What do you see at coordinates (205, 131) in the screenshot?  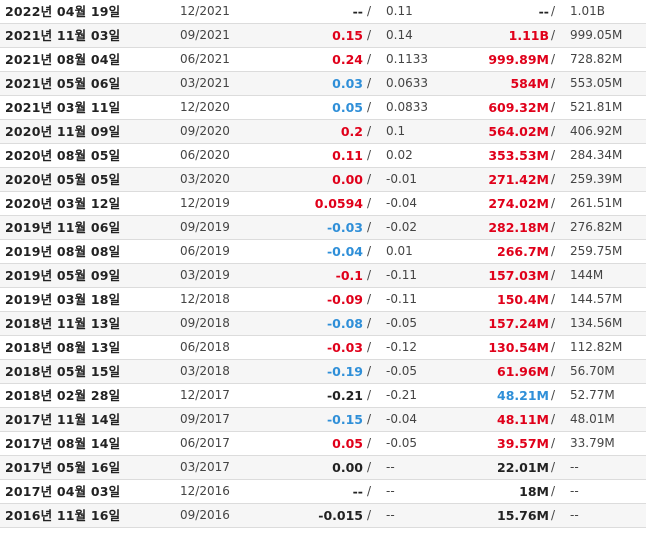 I see `fiscal-period: 09/2020` at bounding box center [205, 131].